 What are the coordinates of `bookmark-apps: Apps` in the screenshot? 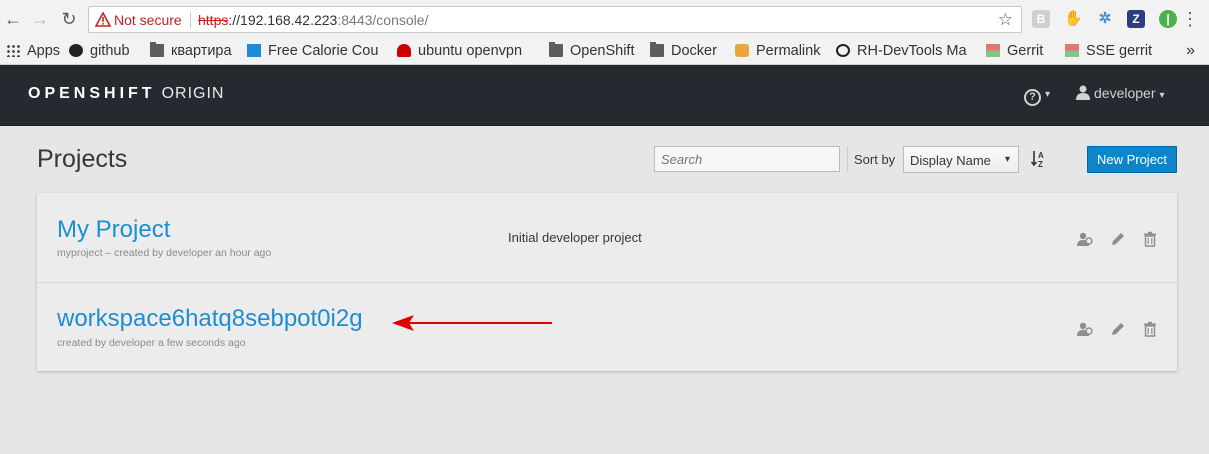 It's located at (34, 51).